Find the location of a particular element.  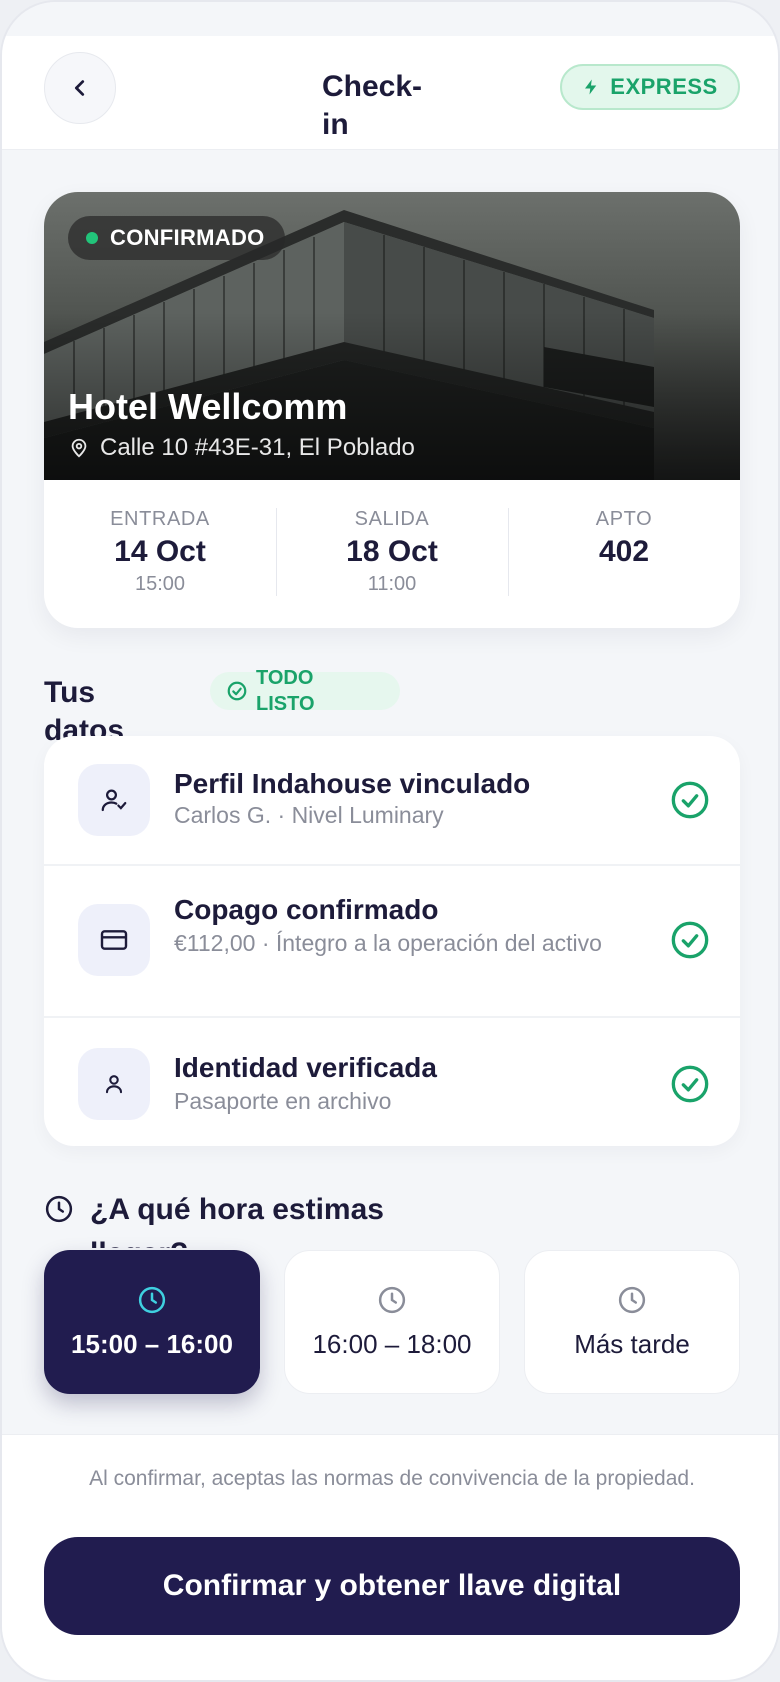

stay-apartment: APTO 402 is located at coordinates (624, 554).